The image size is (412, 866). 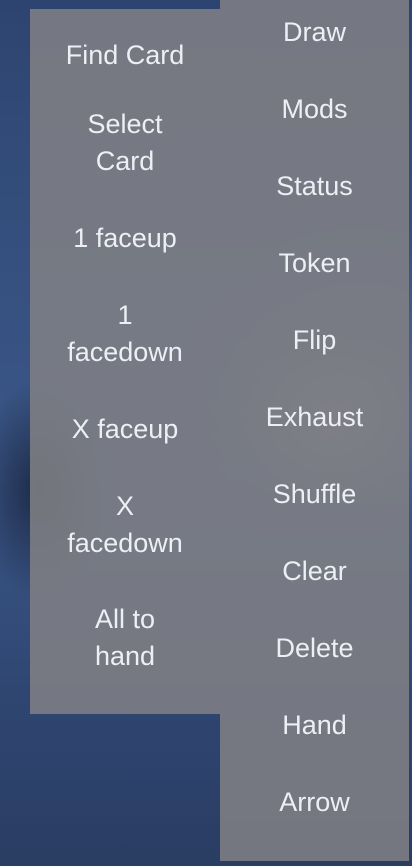 I want to click on all-to-hand-button: All to hand, so click(x=125, y=638).